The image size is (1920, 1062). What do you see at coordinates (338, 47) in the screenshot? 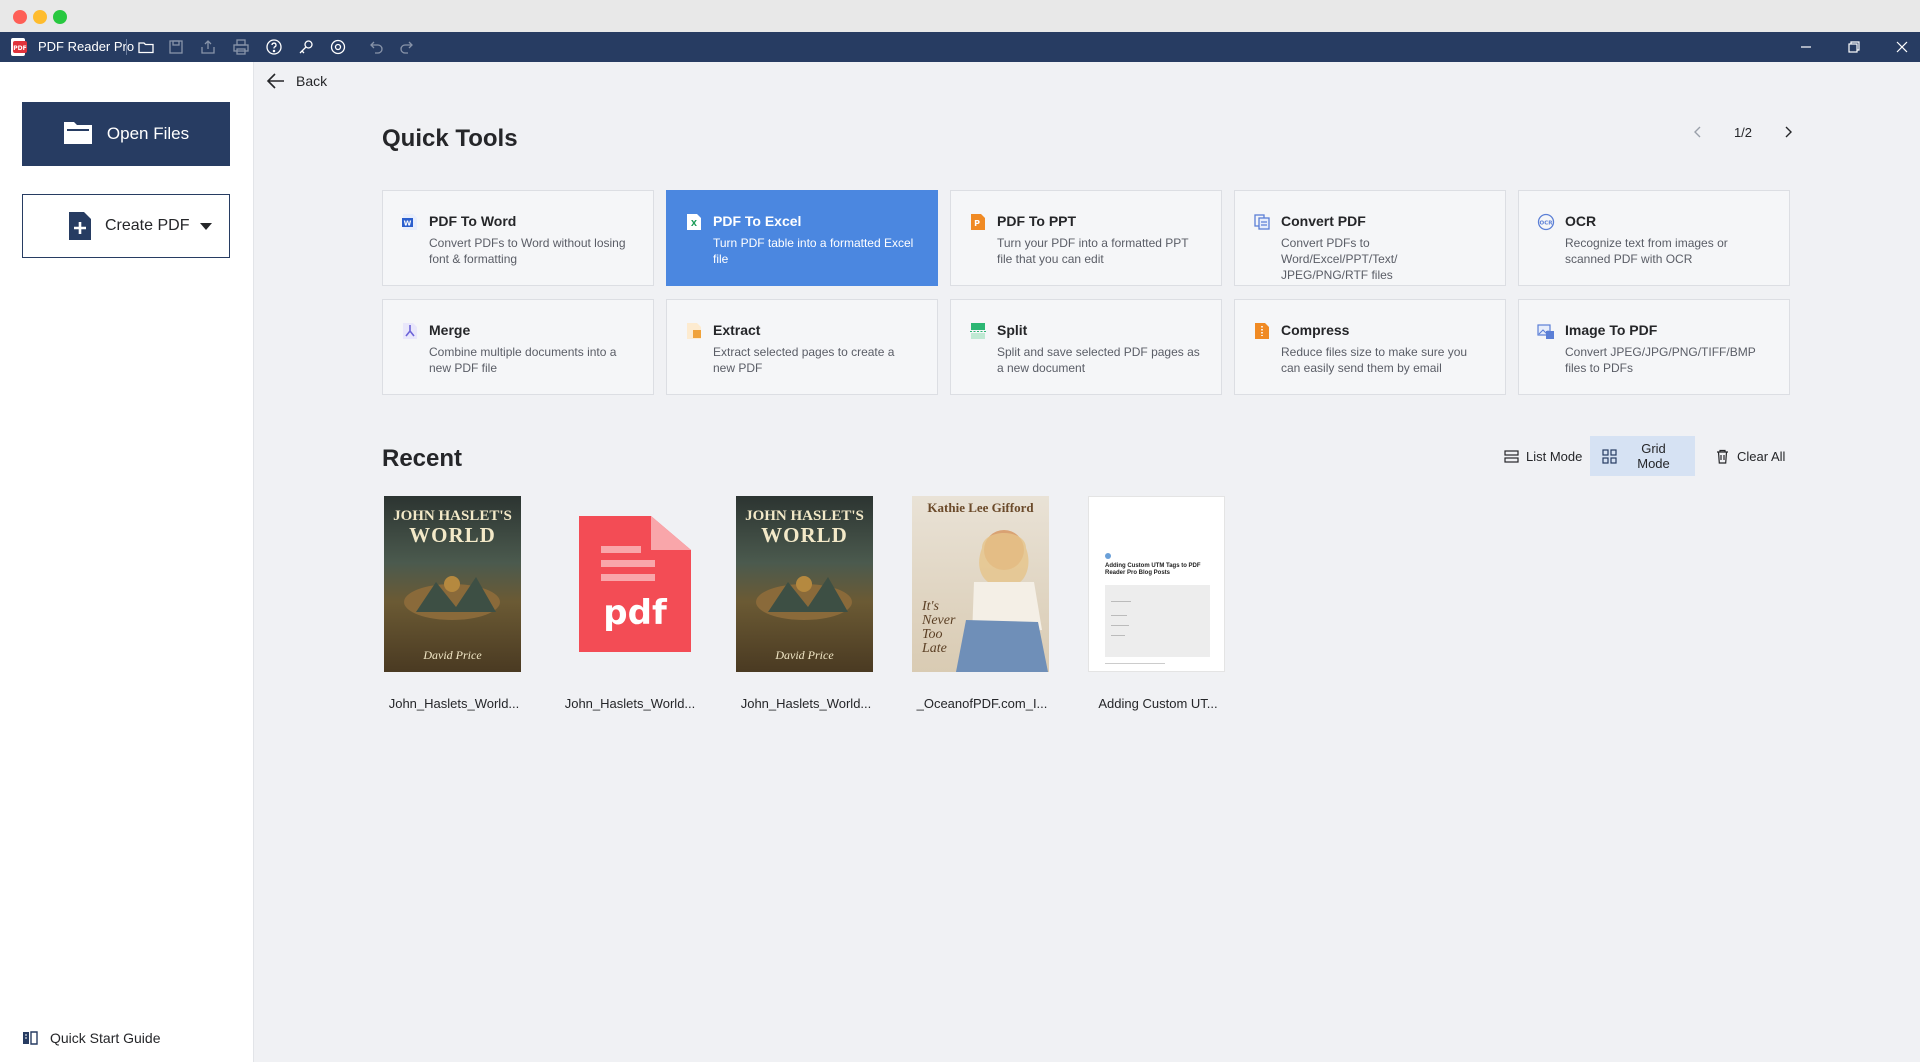
I see `settings-icon` at bounding box center [338, 47].